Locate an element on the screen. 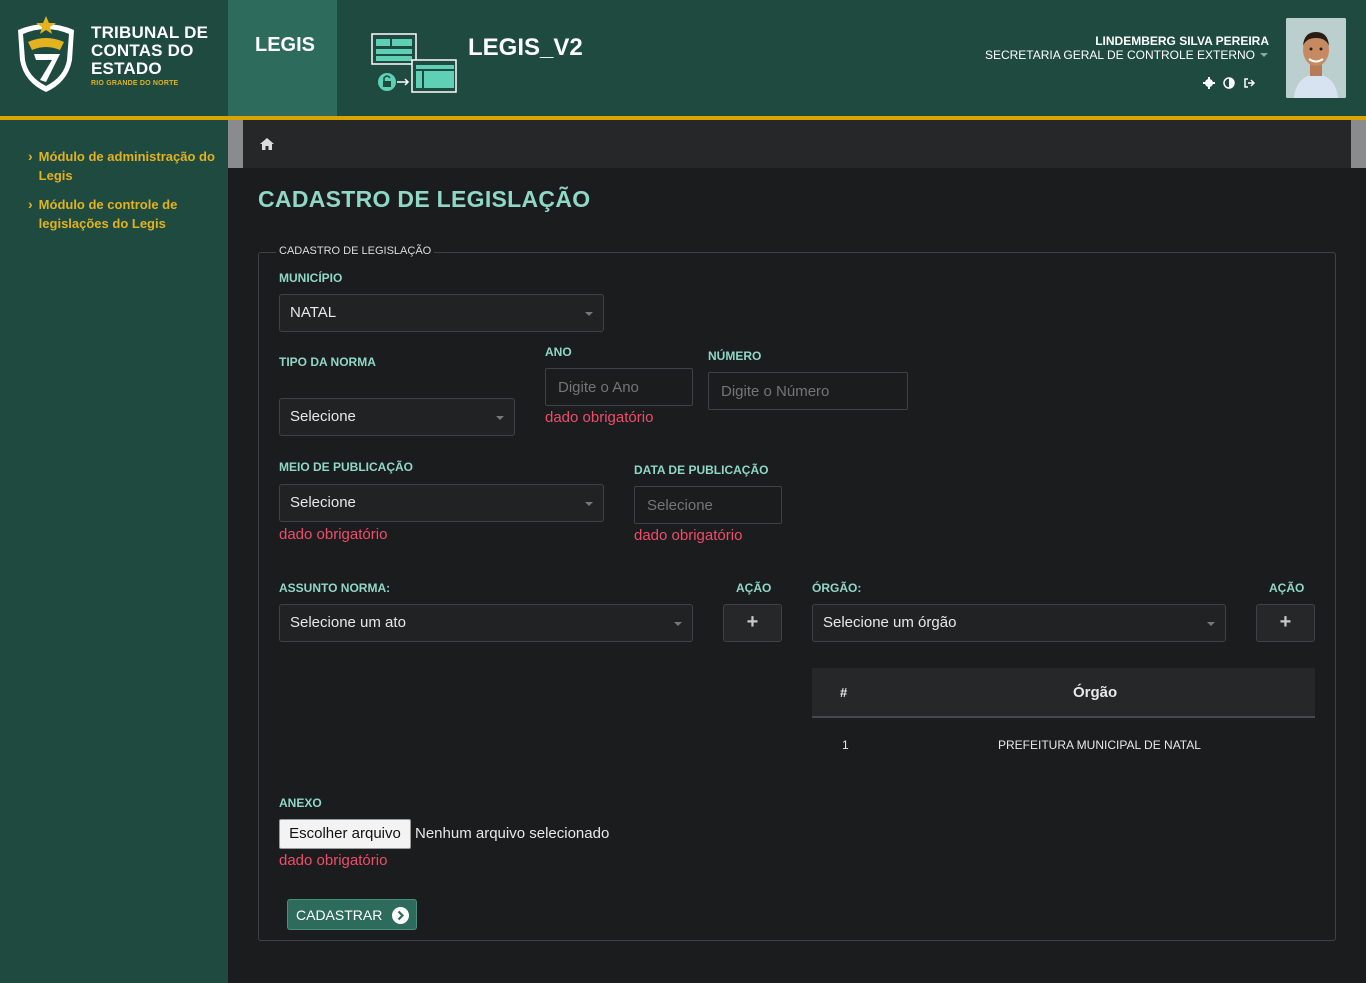 The image size is (1366, 983). numero-input is located at coordinates (808, 391).